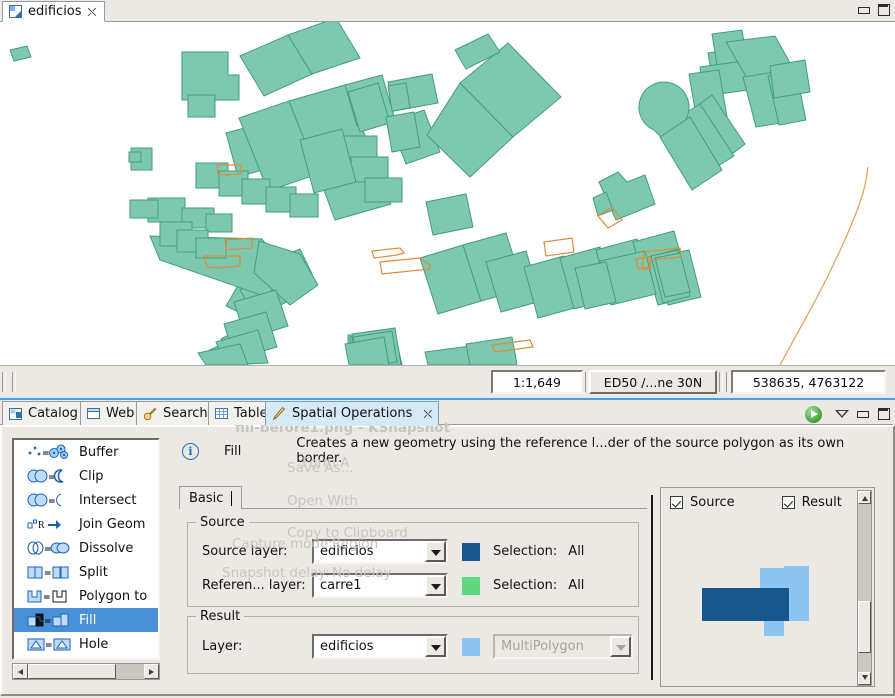 The height and width of the screenshot is (698, 895). I want to click on source-group-title: Source, so click(222, 522).